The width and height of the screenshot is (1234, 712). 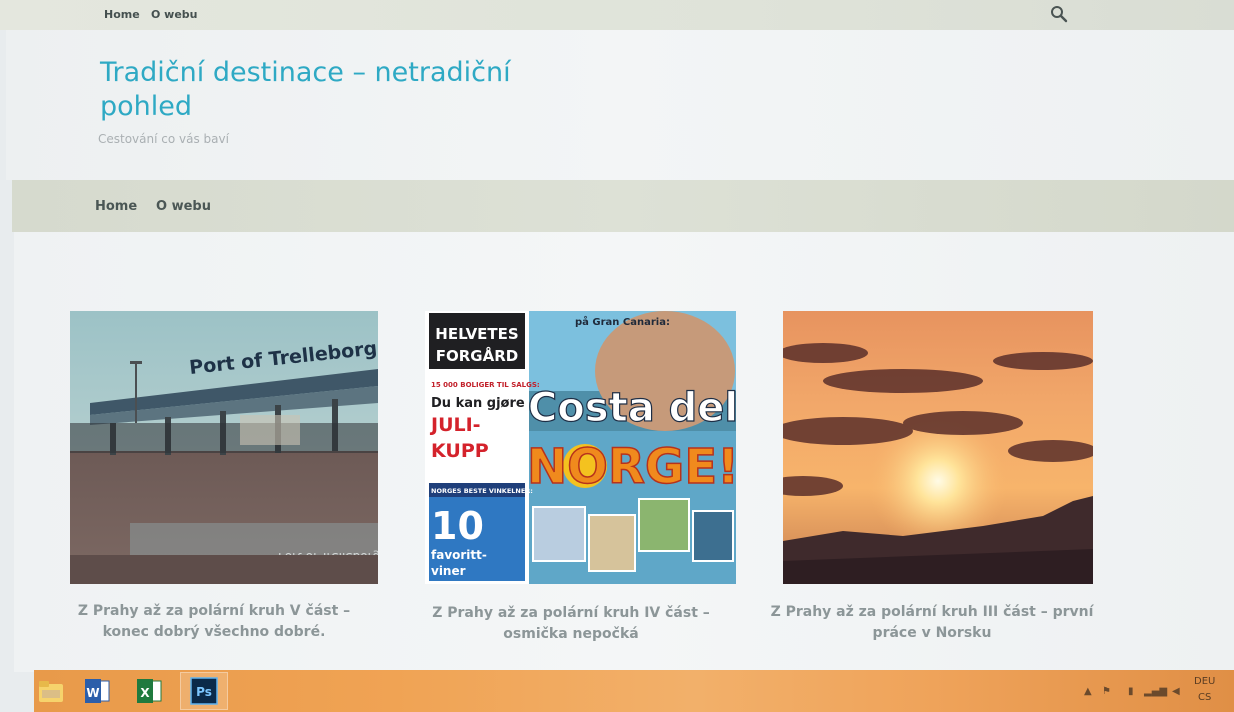 What do you see at coordinates (145, 693) in the screenshot?
I see `excel-letter: X` at bounding box center [145, 693].